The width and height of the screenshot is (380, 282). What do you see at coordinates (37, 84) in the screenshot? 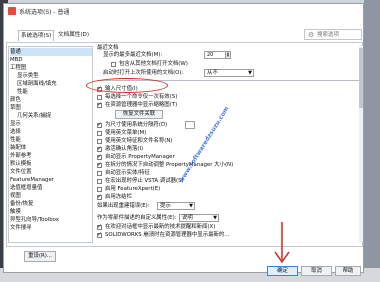
I see `tree-item-area-hatch: 区域剖面线/填充` at bounding box center [37, 84].